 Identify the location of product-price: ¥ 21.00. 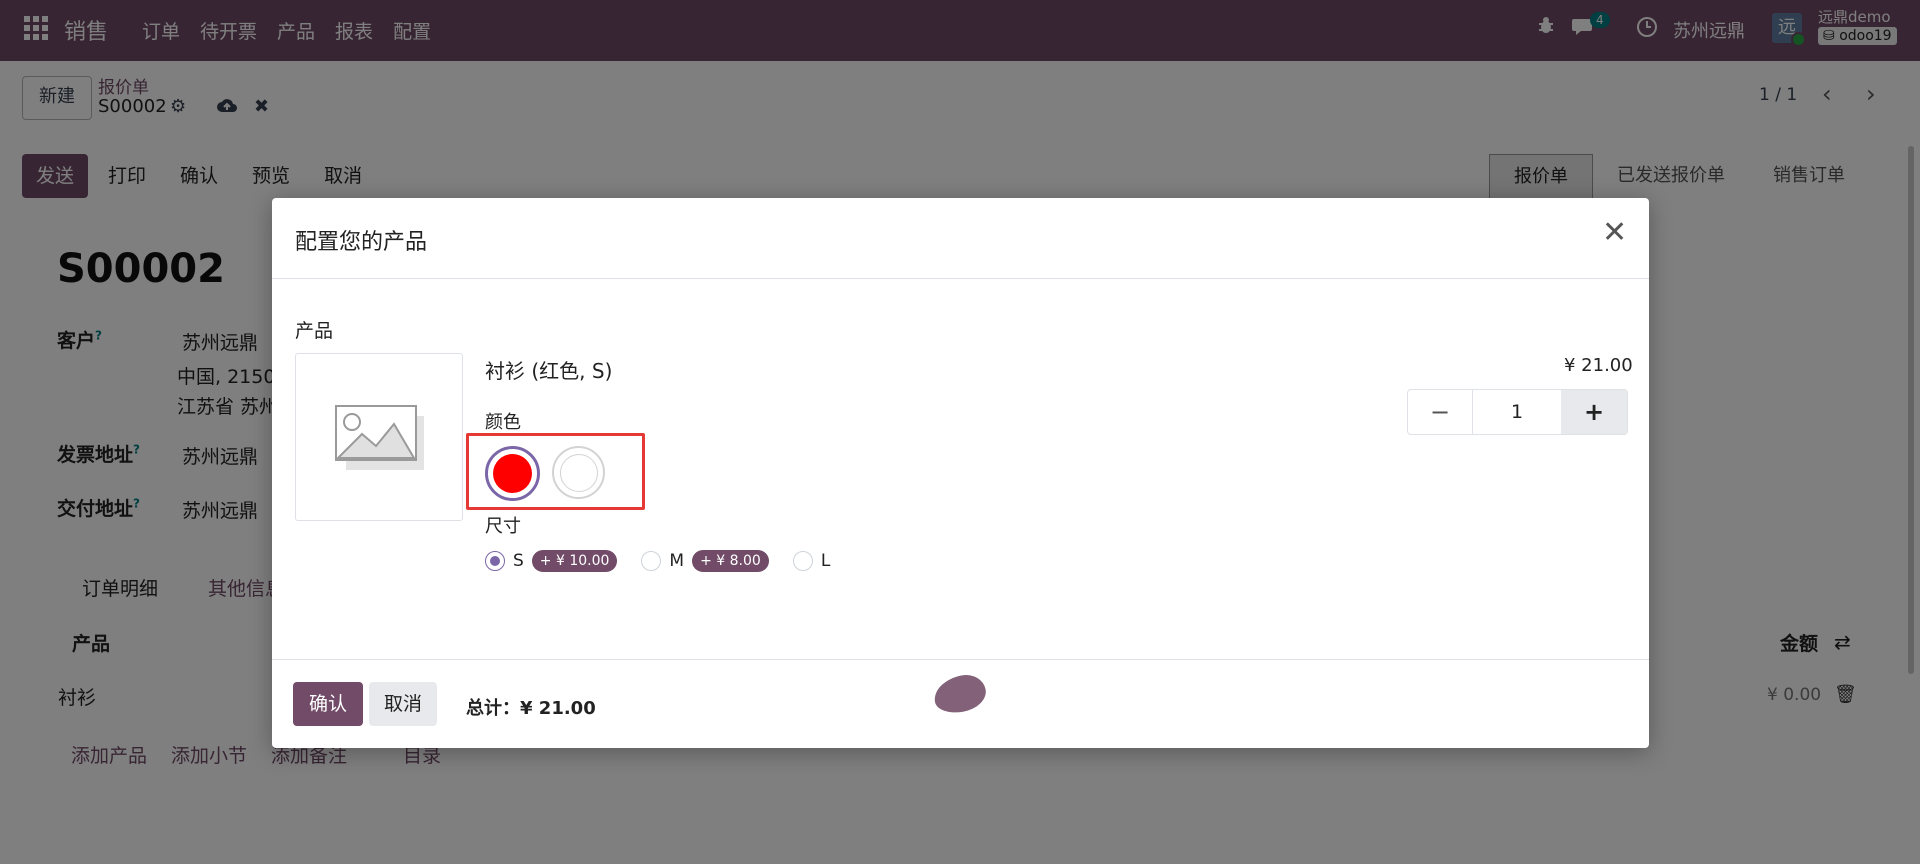
(1598, 365).